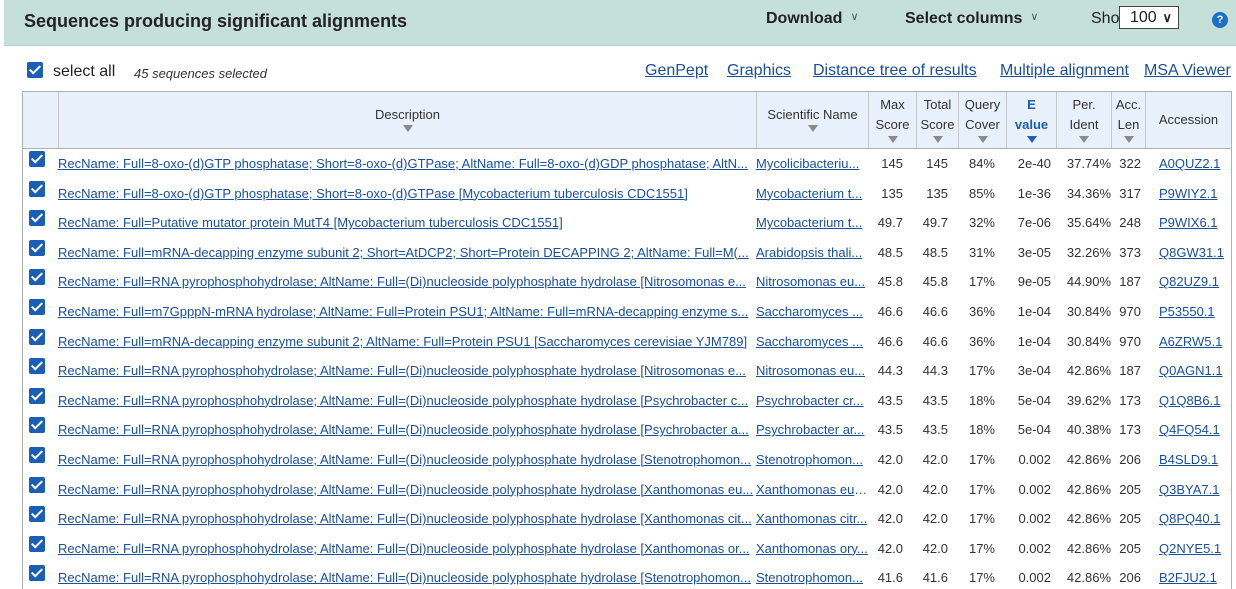 The height and width of the screenshot is (589, 1236). I want to click on download-menu: Download ∨, so click(812, 19).